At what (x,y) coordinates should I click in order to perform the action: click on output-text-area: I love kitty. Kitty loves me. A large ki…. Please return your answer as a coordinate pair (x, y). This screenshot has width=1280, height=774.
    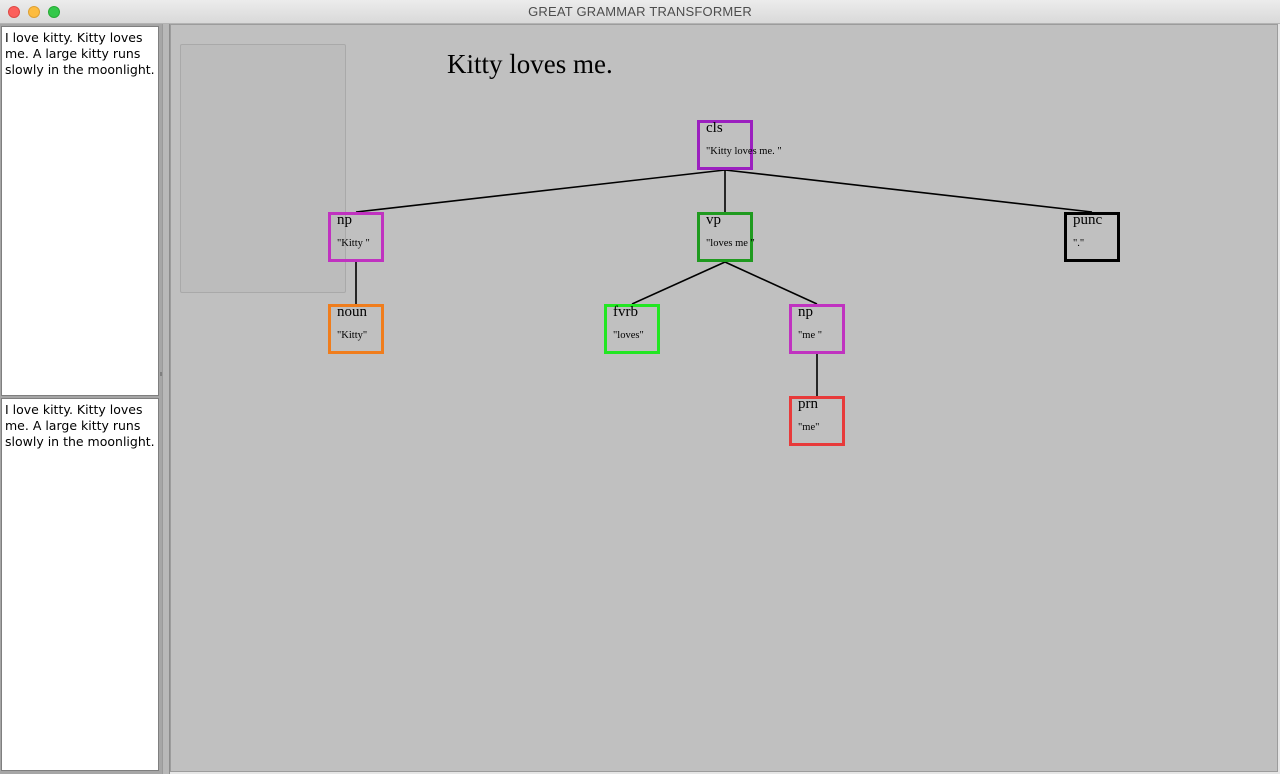
    Looking at the image, I should click on (80, 584).